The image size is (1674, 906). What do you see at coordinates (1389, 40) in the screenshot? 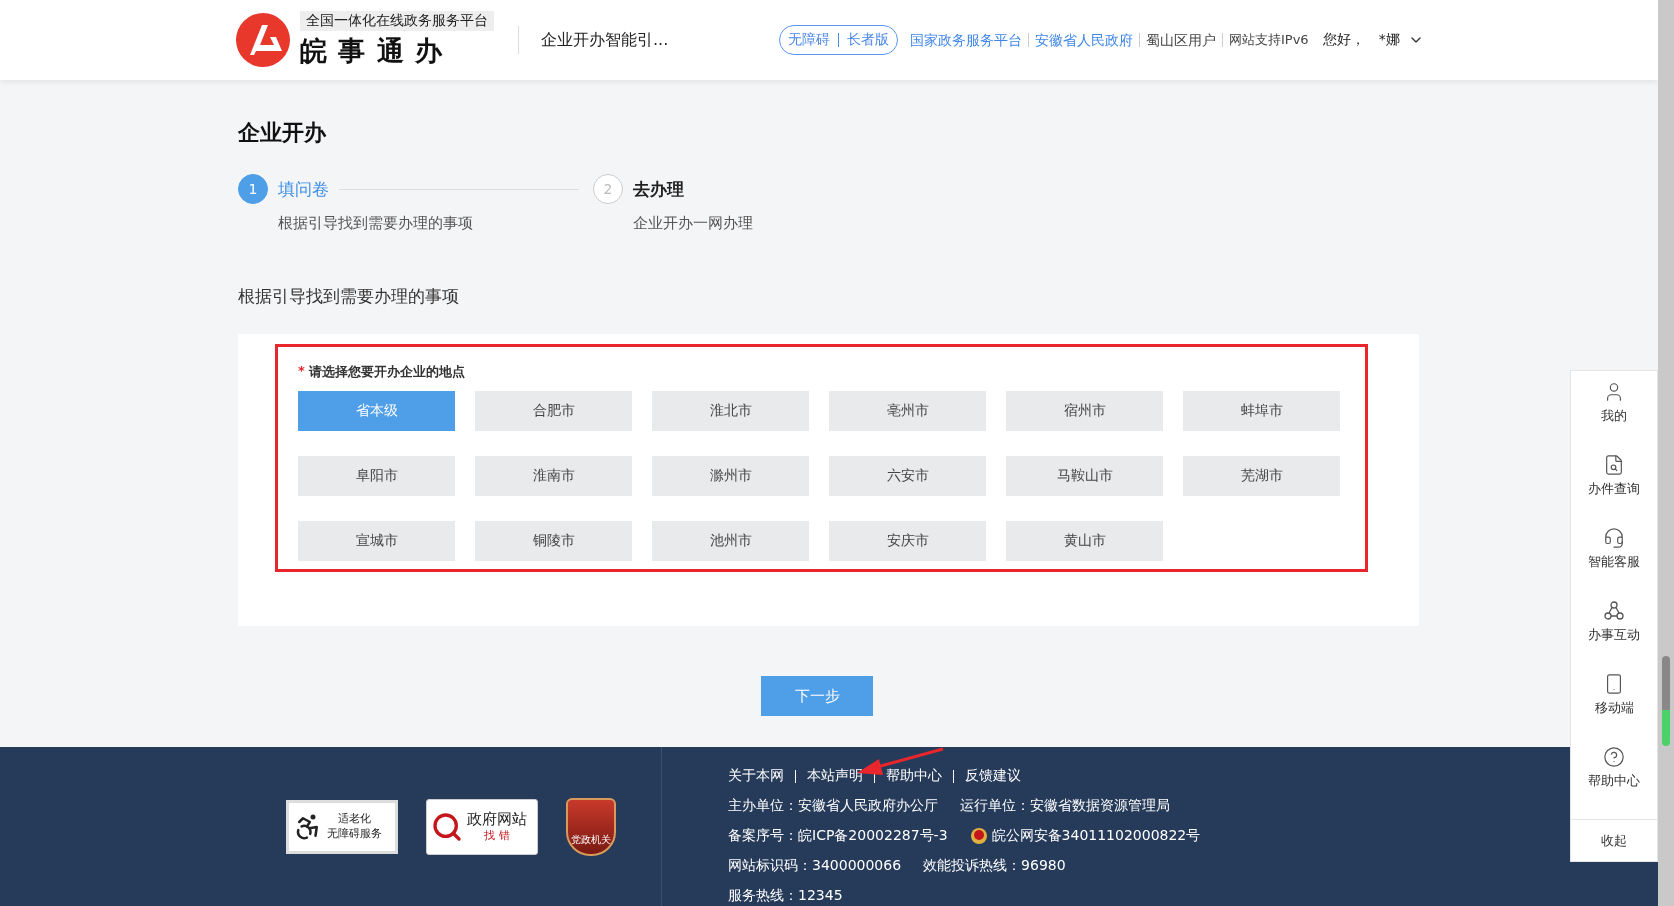
I see `user-name: *娜` at bounding box center [1389, 40].